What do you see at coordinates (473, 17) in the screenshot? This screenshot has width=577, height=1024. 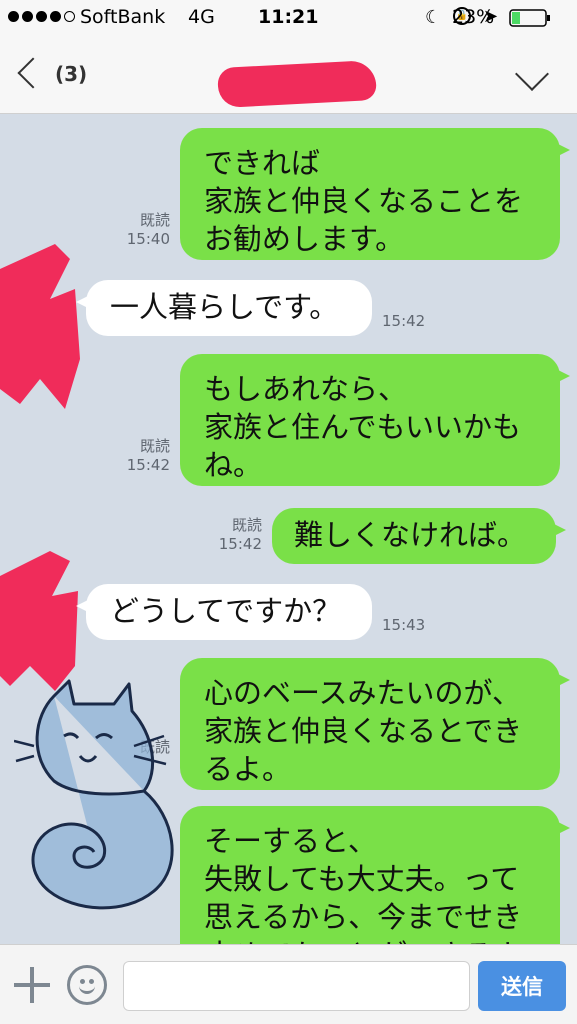 I see `battery-percent: 23%` at bounding box center [473, 17].